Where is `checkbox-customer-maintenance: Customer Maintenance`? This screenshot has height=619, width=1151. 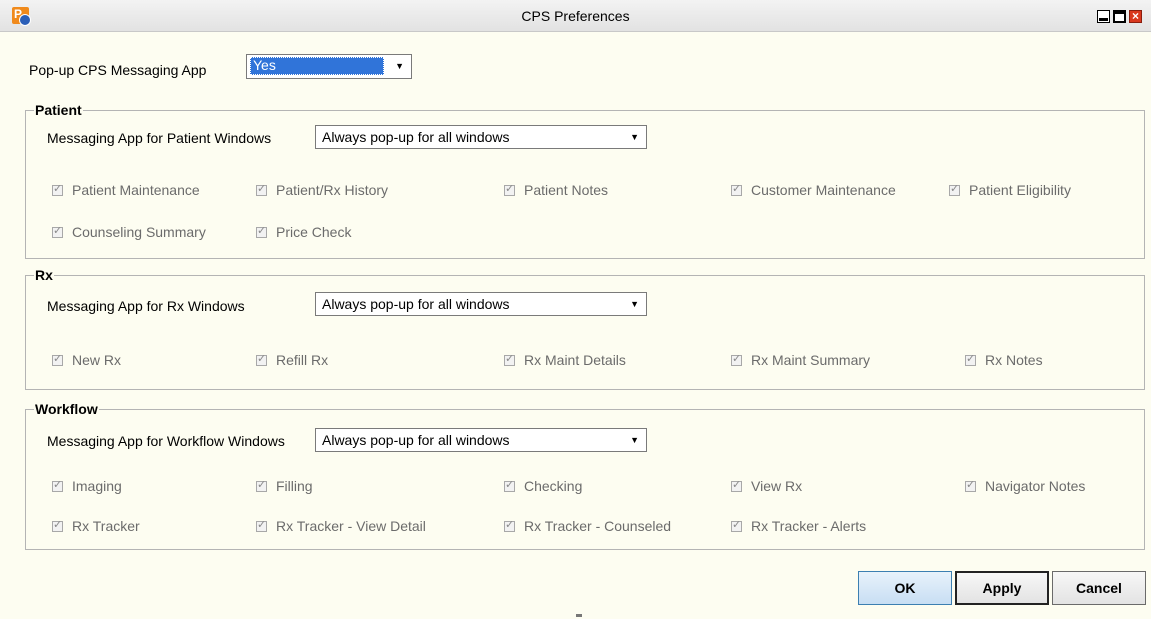
checkbox-customer-maintenance: Customer Maintenance is located at coordinates (813, 190).